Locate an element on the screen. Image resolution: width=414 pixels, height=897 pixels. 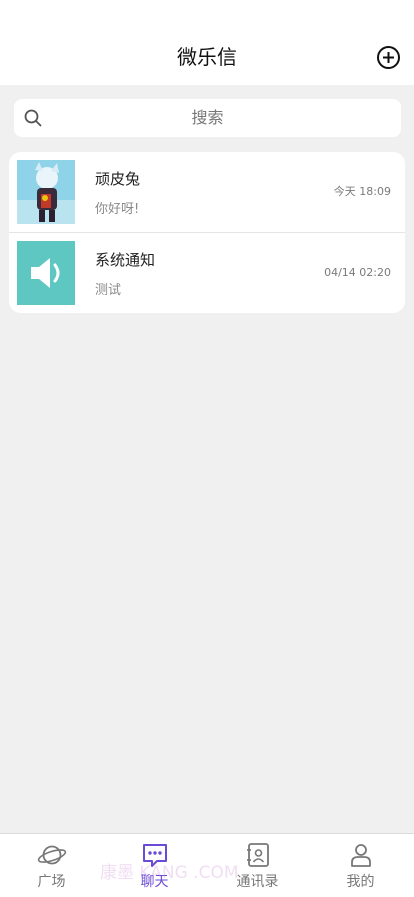
add-button is located at coordinates (388, 57).